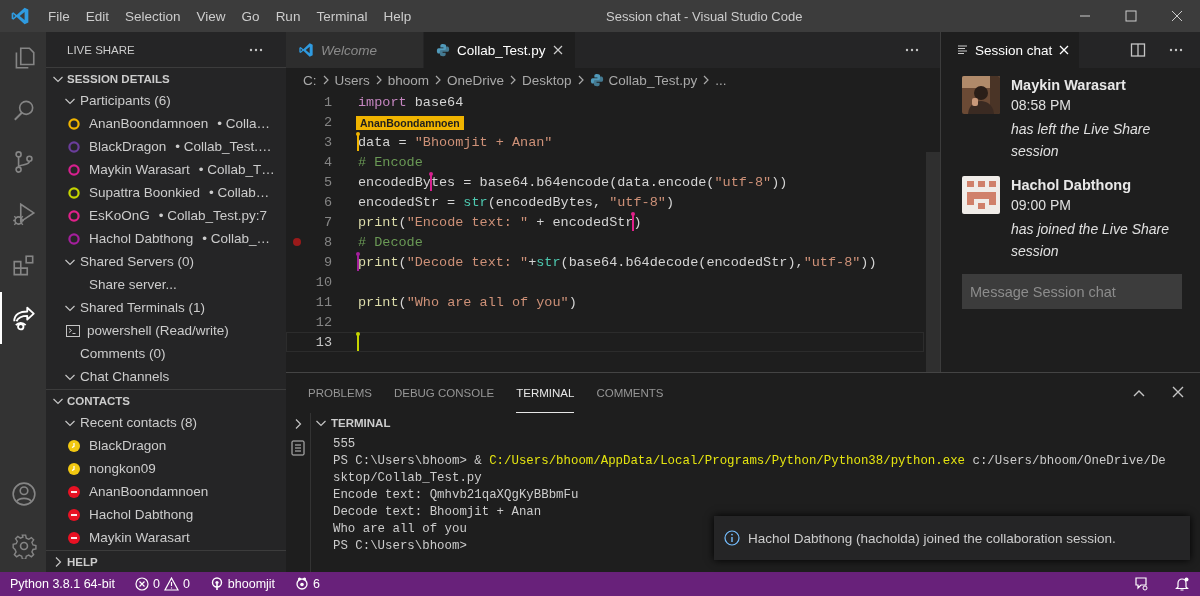  What do you see at coordinates (456, 495) in the screenshot?
I see `terminal-line: Encode text: Qmhvb21qaXQgKyBBbmFu` at bounding box center [456, 495].